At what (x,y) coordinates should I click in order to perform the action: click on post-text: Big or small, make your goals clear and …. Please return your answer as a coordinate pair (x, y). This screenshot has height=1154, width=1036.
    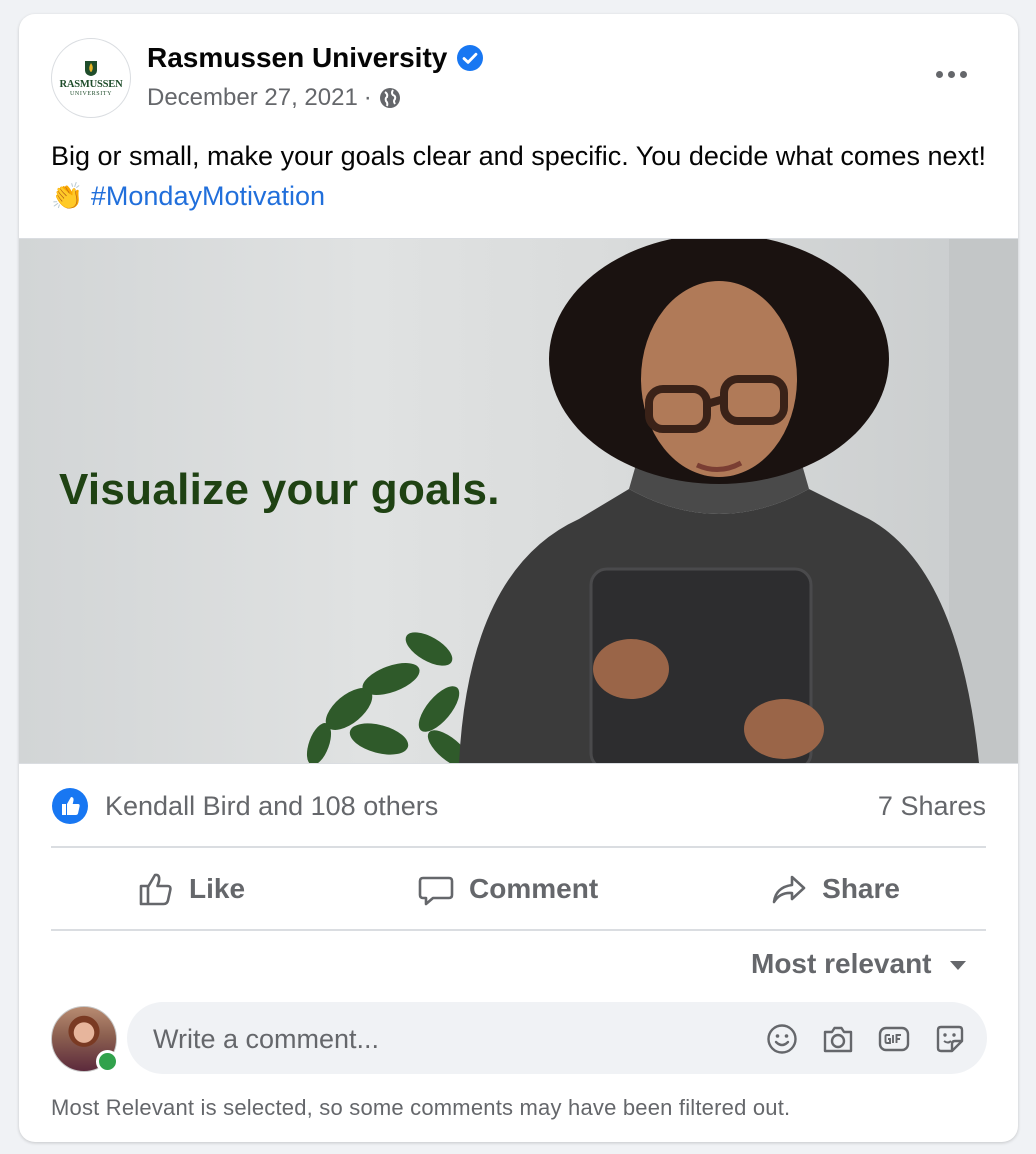
    Looking at the image, I should click on (518, 156).